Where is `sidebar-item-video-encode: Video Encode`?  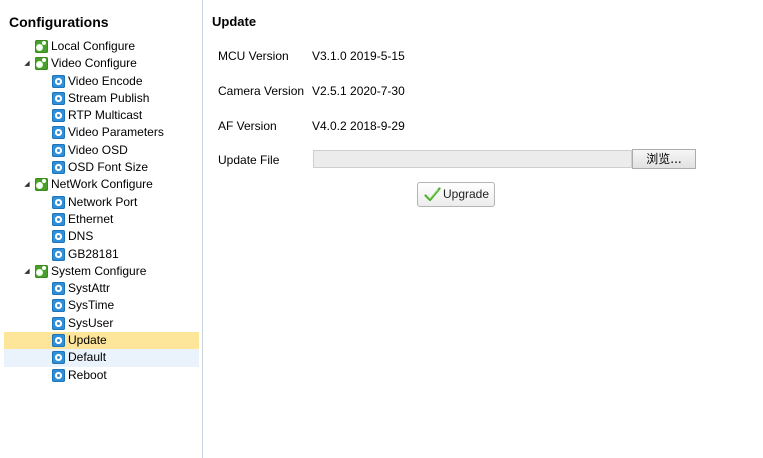
sidebar-item-video-encode: Video Encode is located at coordinates (101, 81).